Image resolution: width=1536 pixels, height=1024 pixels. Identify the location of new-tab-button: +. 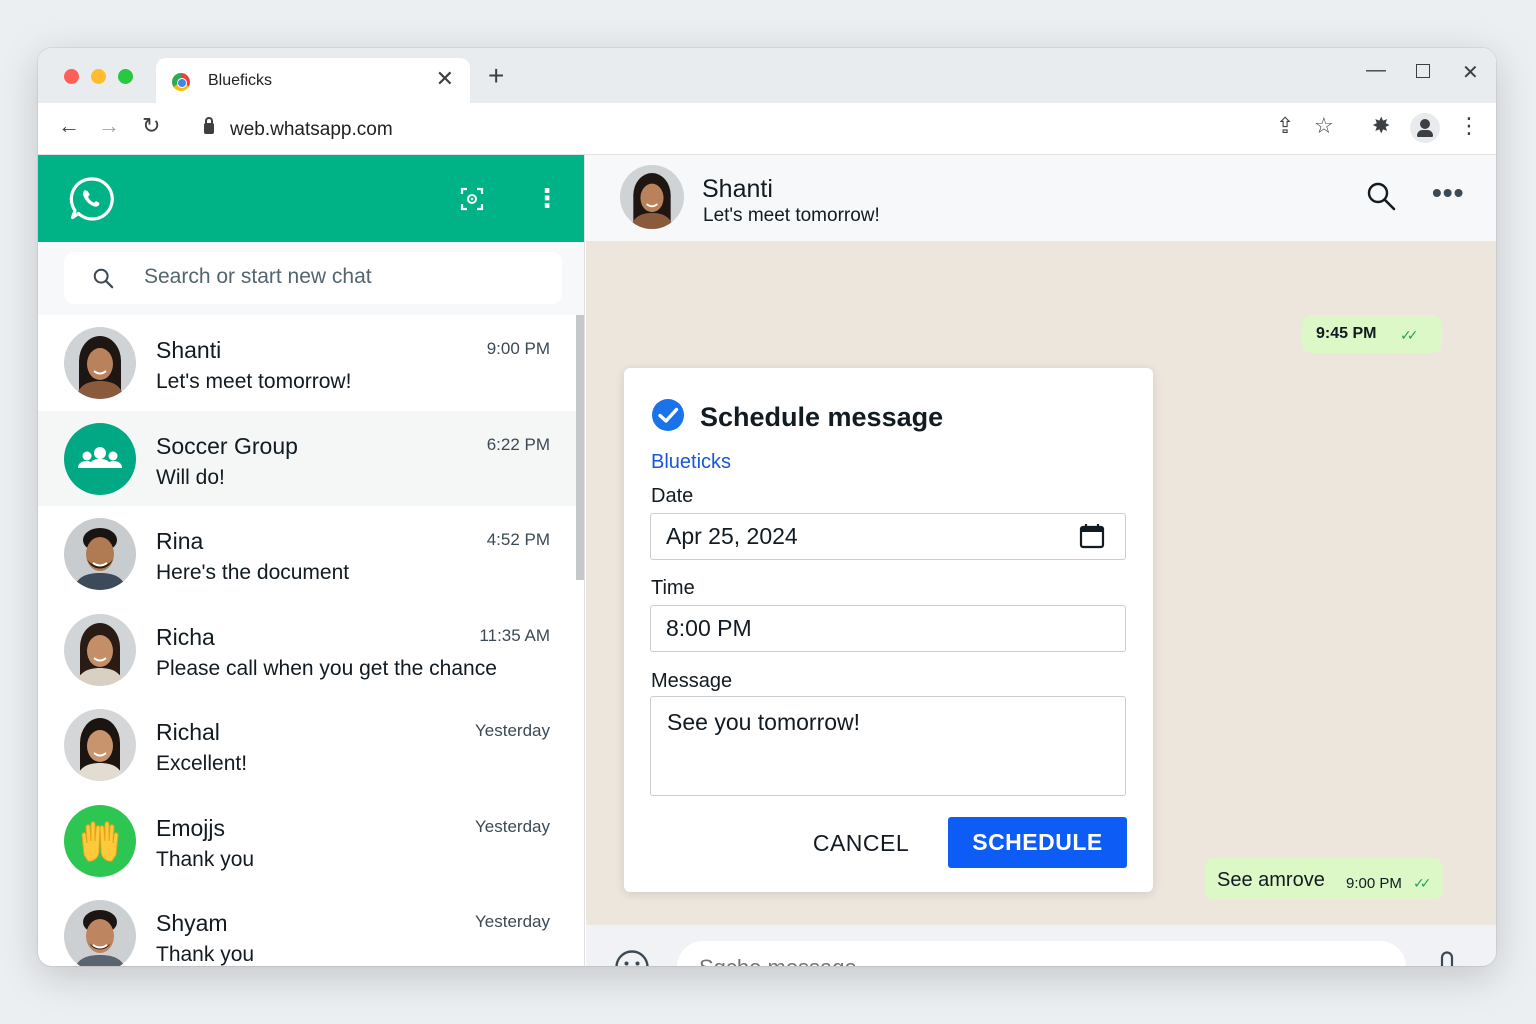
(496, 76).